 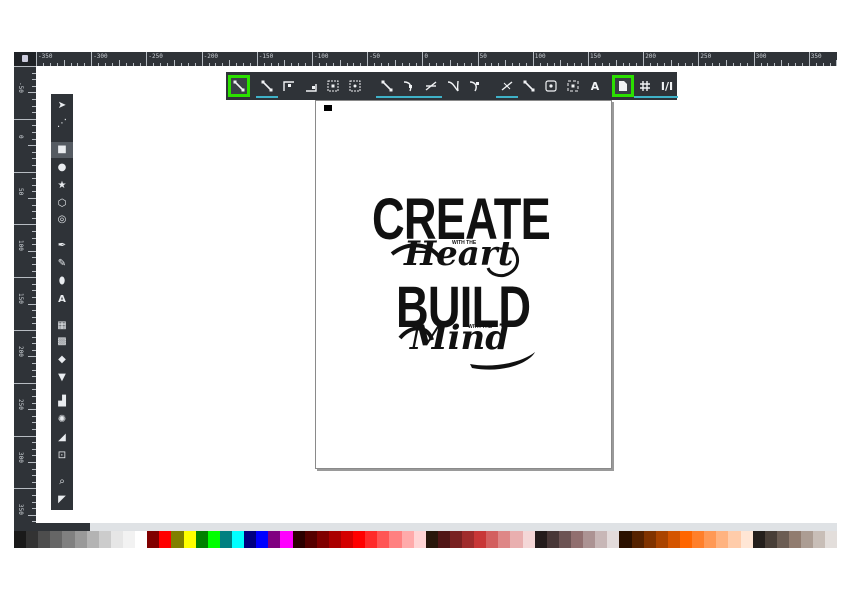 What do you see at coordinates (25, 307) in the screenshot?
I see `vertical-ruler: -50050100150200250300350400450` at bounding box center [25, 307].